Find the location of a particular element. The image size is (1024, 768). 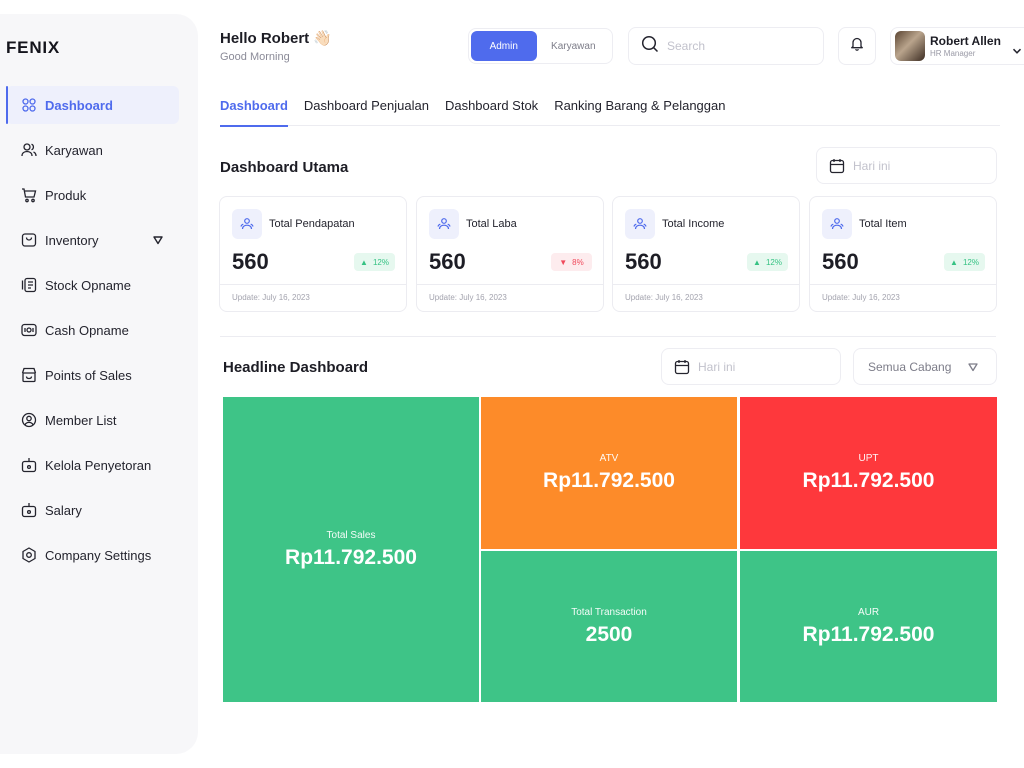

role-karyawan-button: Karyawan is located at coordinates (573, 46).